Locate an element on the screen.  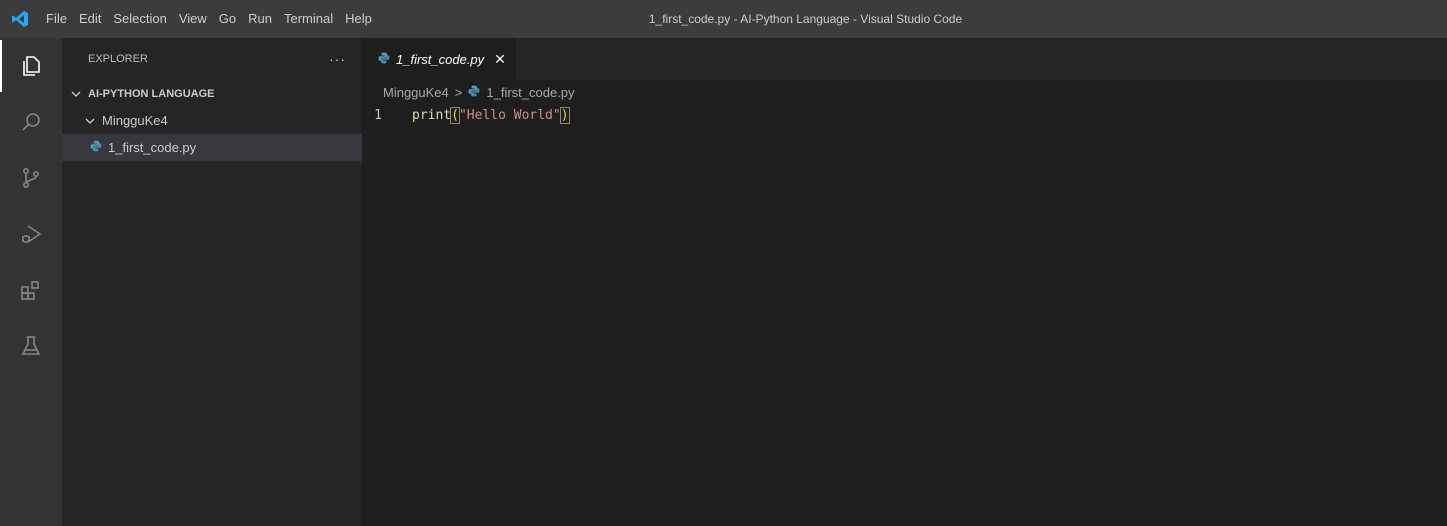
activity-bar is located at coordinates (31, 282).